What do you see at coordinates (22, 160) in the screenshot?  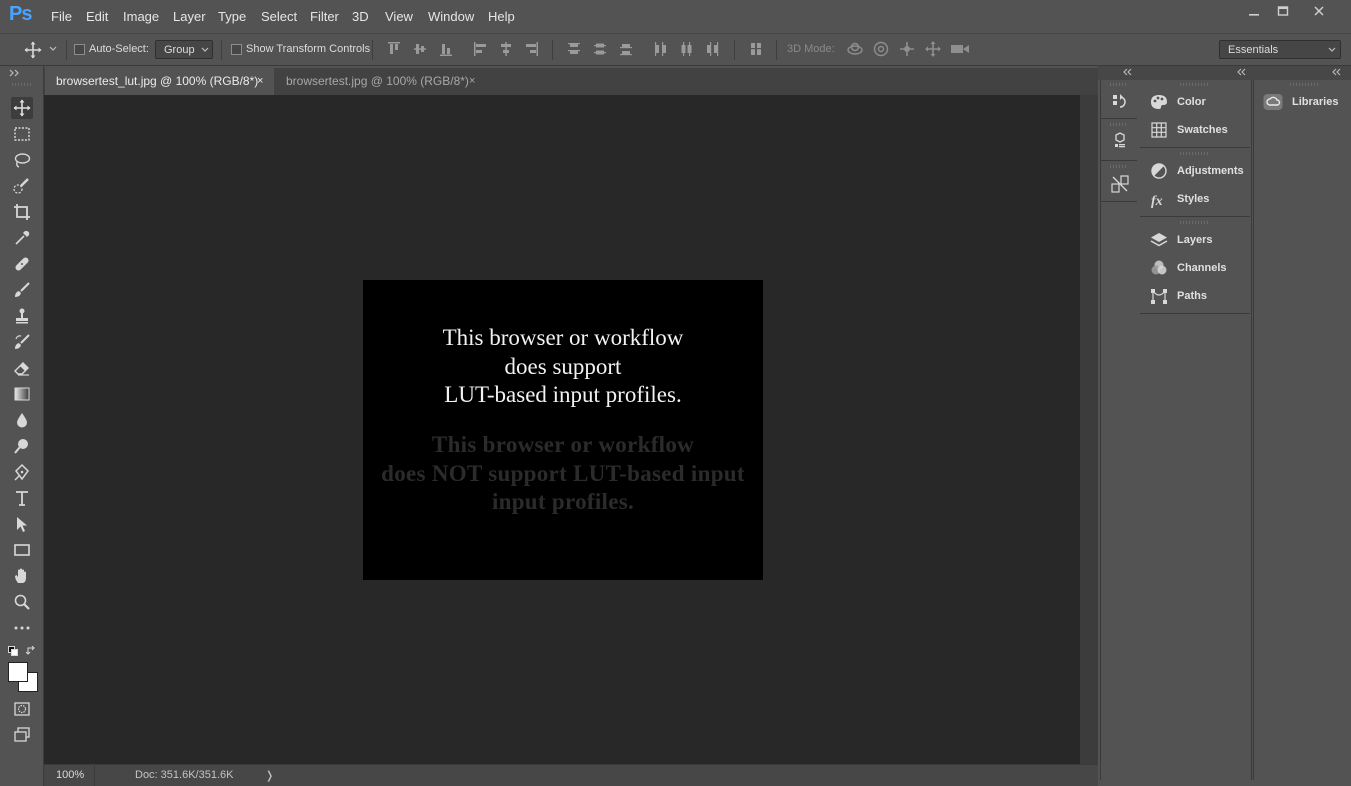 I see `lasso-tool` at bounding box center [22, 160].